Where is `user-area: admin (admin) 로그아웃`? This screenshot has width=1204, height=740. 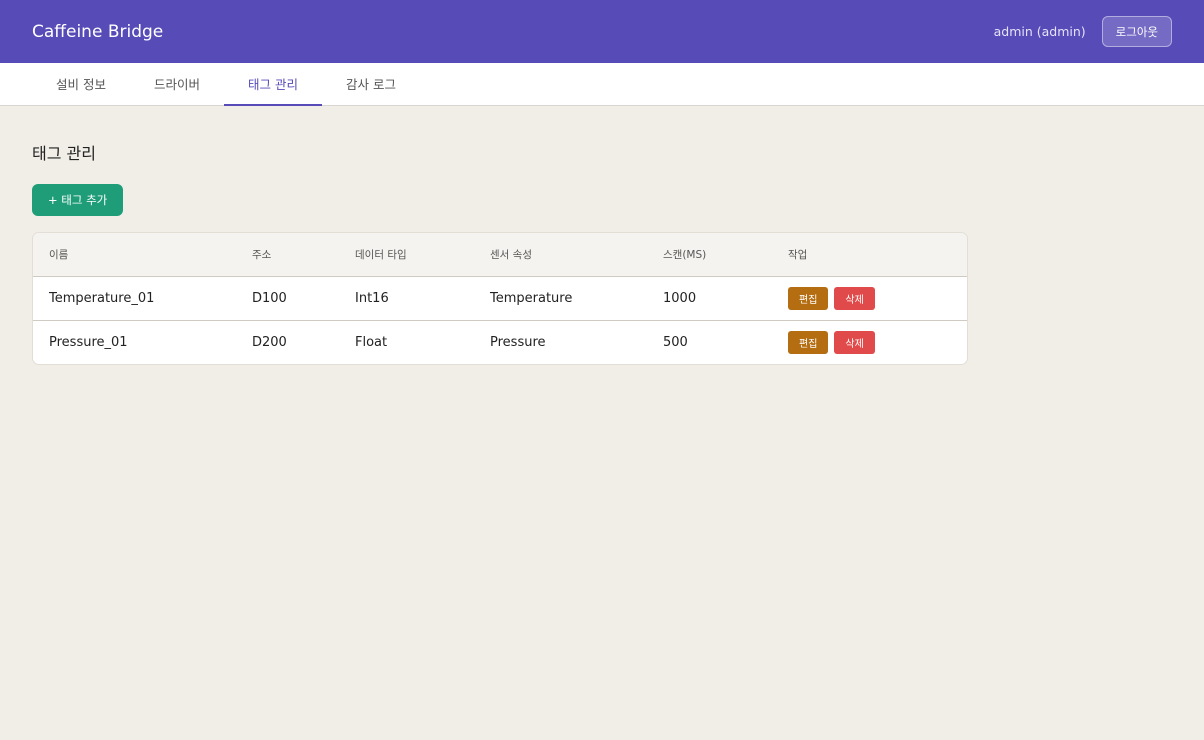 user-area: admin (admin) 로그아웃 is located at coordinates (1083, 31).